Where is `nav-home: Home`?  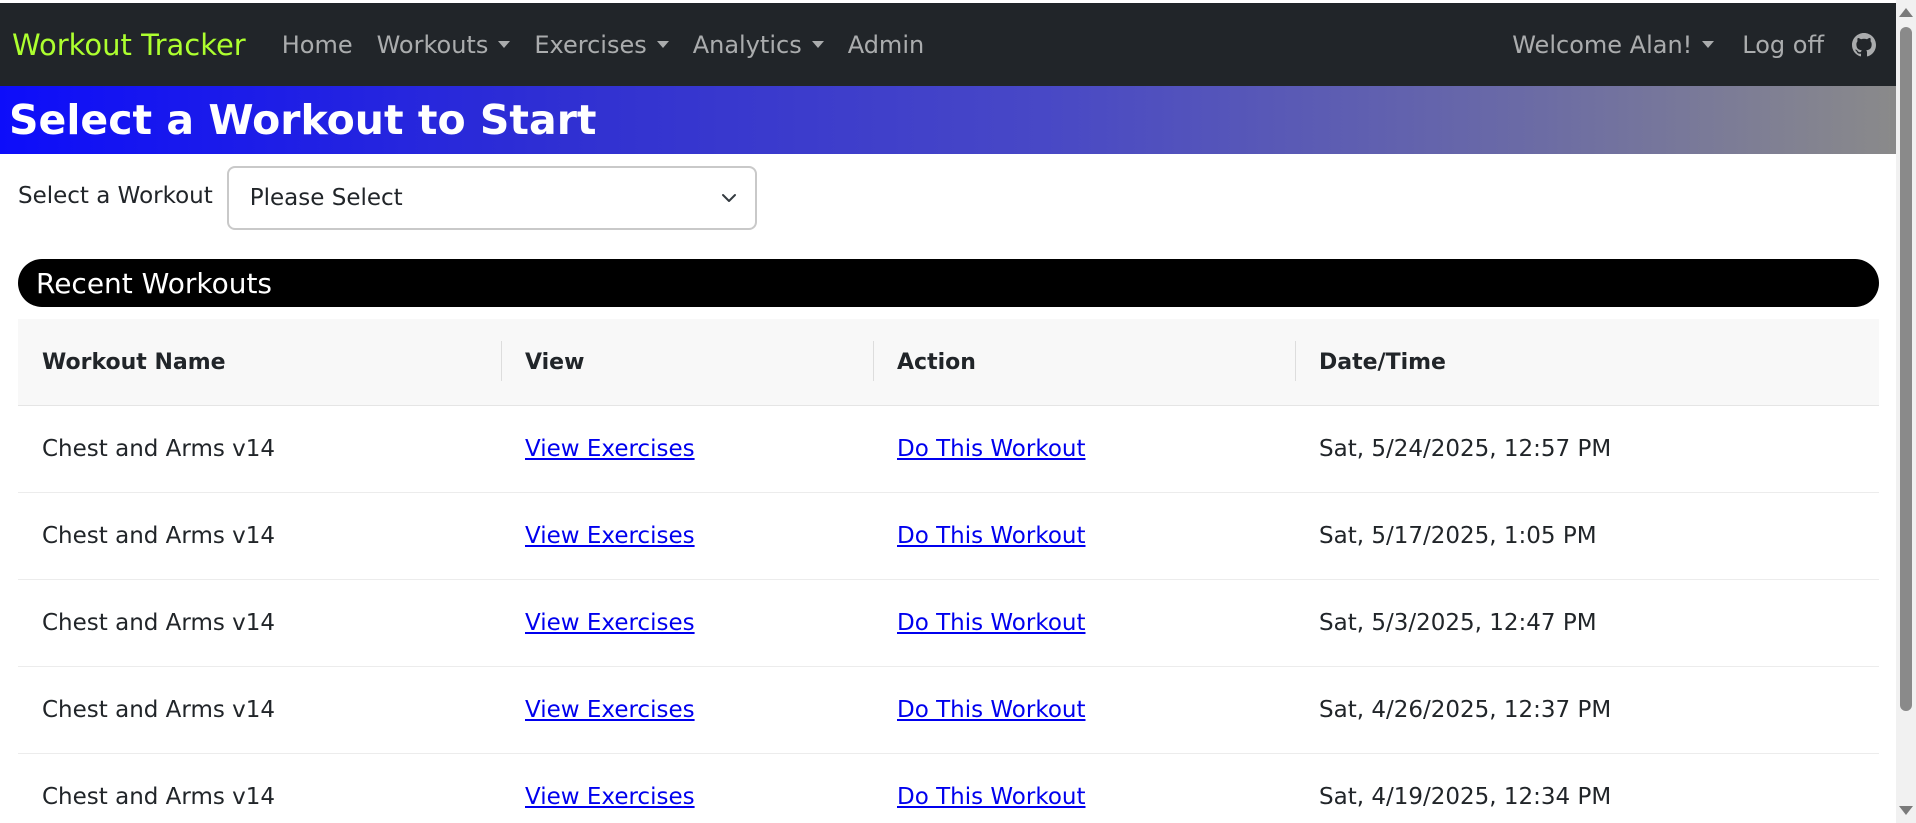 nav-home: Home is located at coordinates (317, 45).